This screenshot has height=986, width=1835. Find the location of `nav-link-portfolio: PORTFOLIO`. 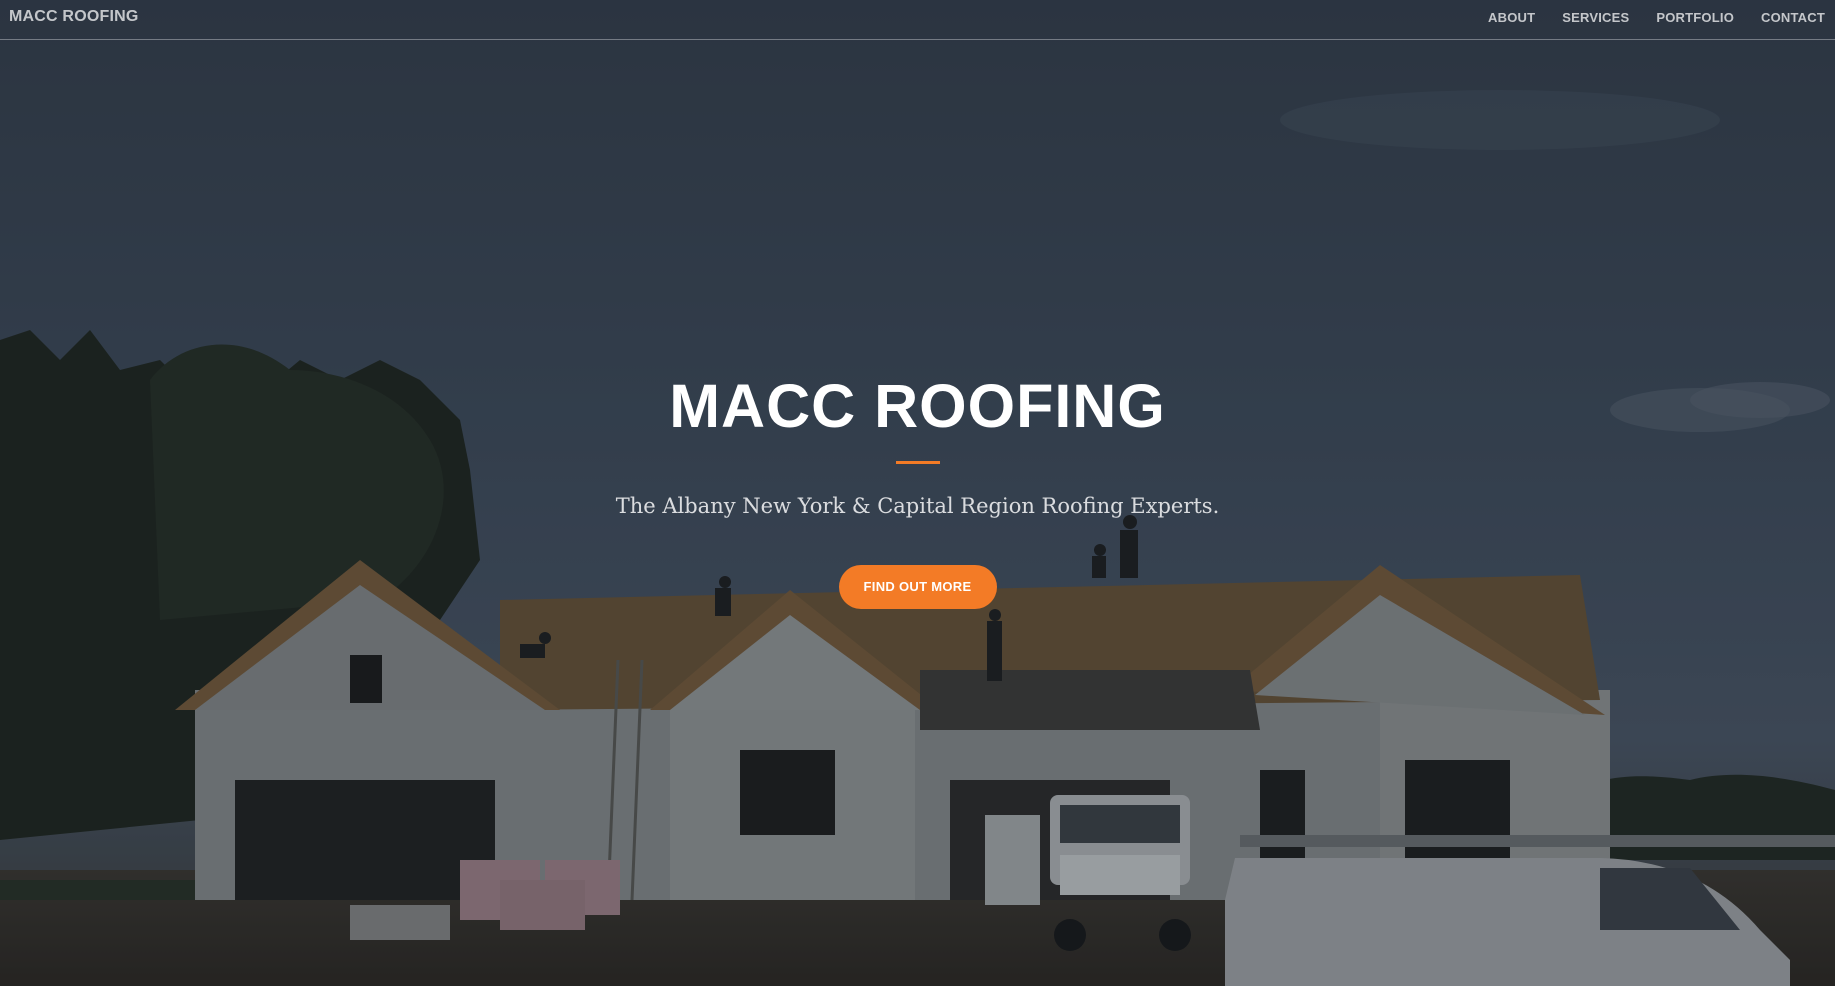

nav-link-portfolio: PORTFOLIO is located at coordinates (1695, 17).